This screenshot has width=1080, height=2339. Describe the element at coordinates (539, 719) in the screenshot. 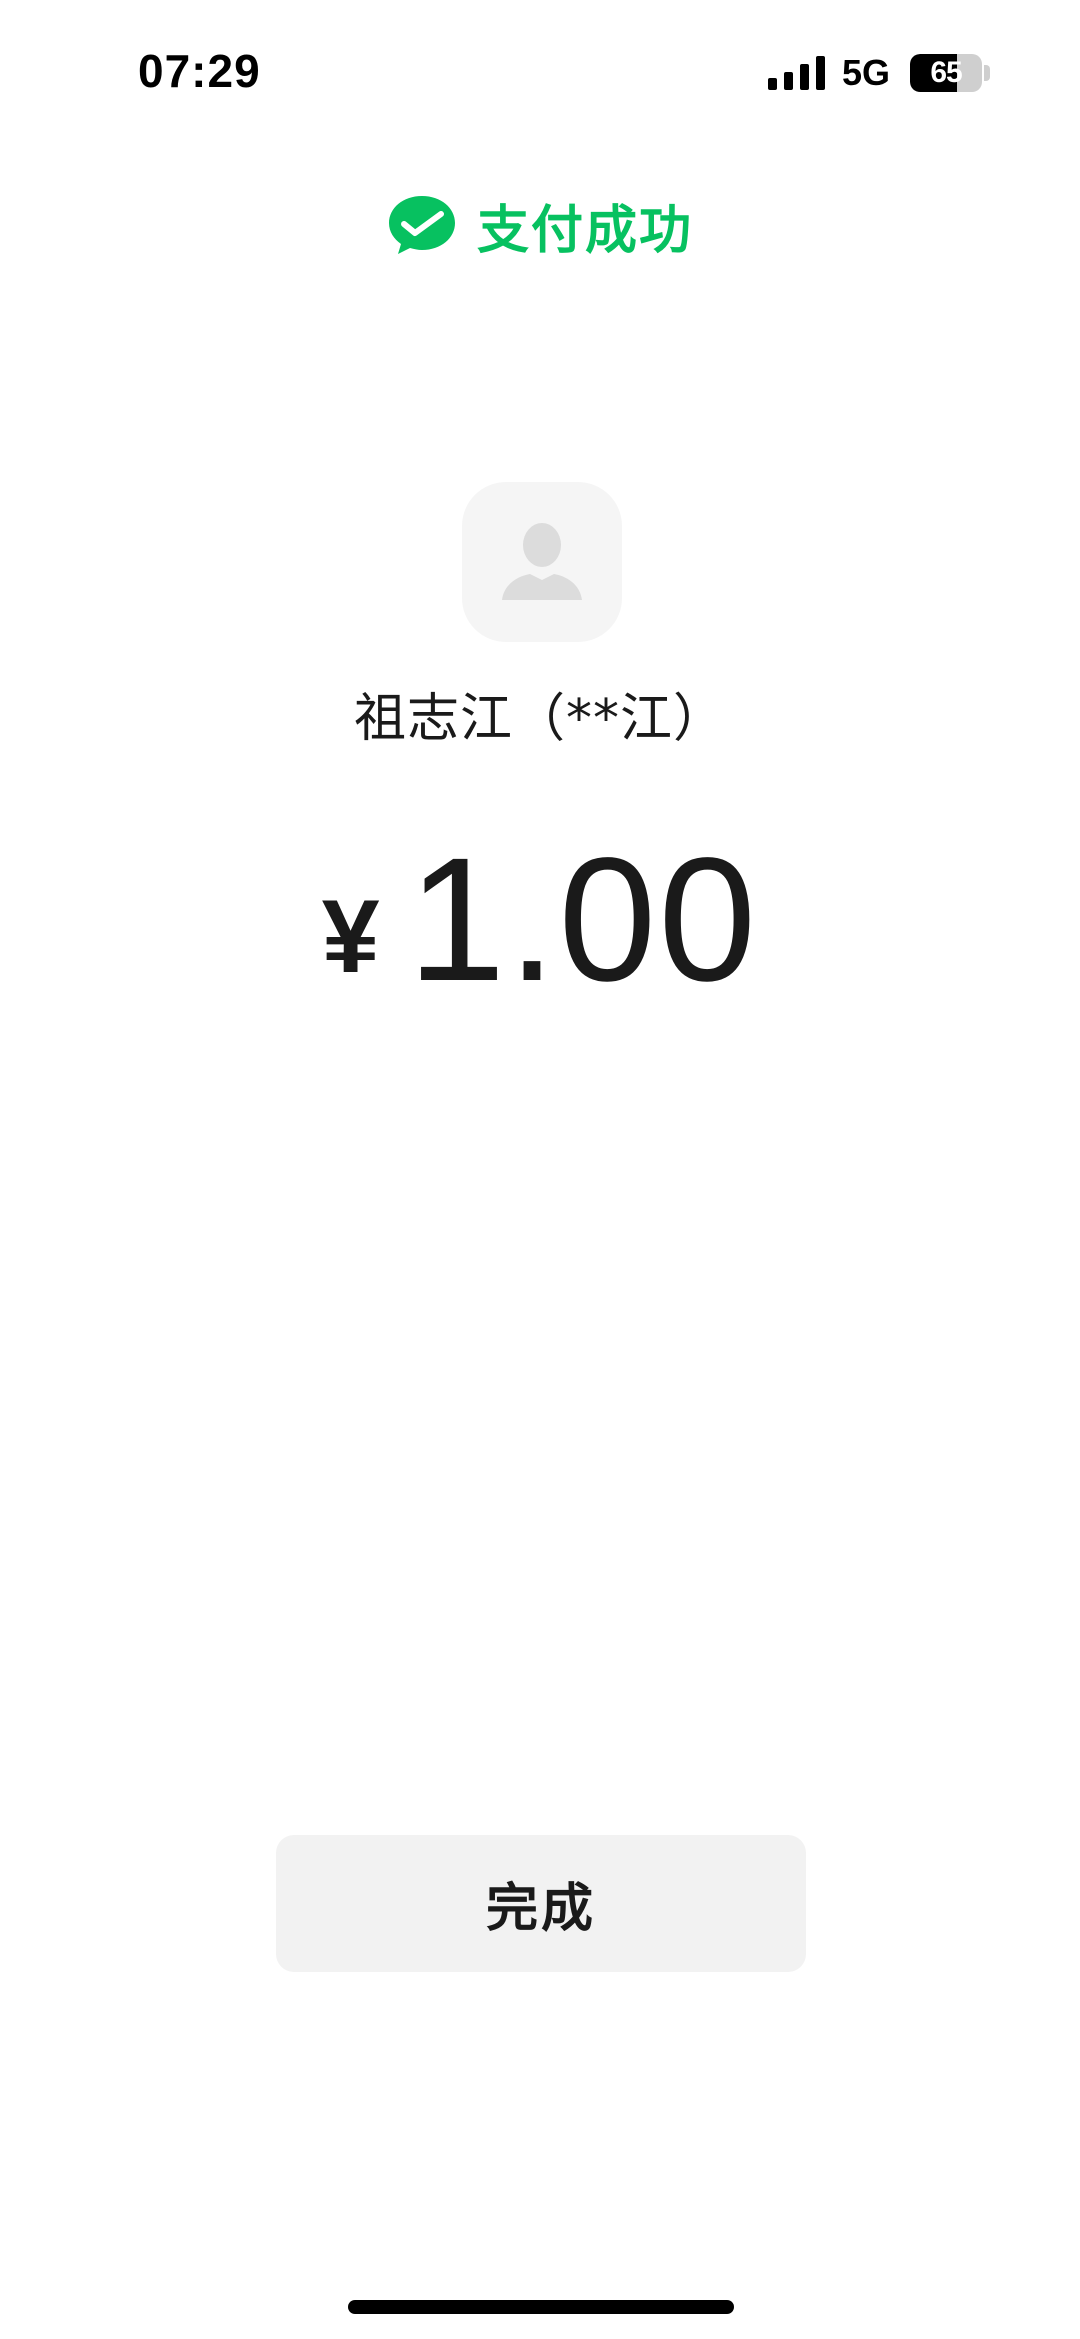

I see `payee-name: 祖志江（**江）` at that location.